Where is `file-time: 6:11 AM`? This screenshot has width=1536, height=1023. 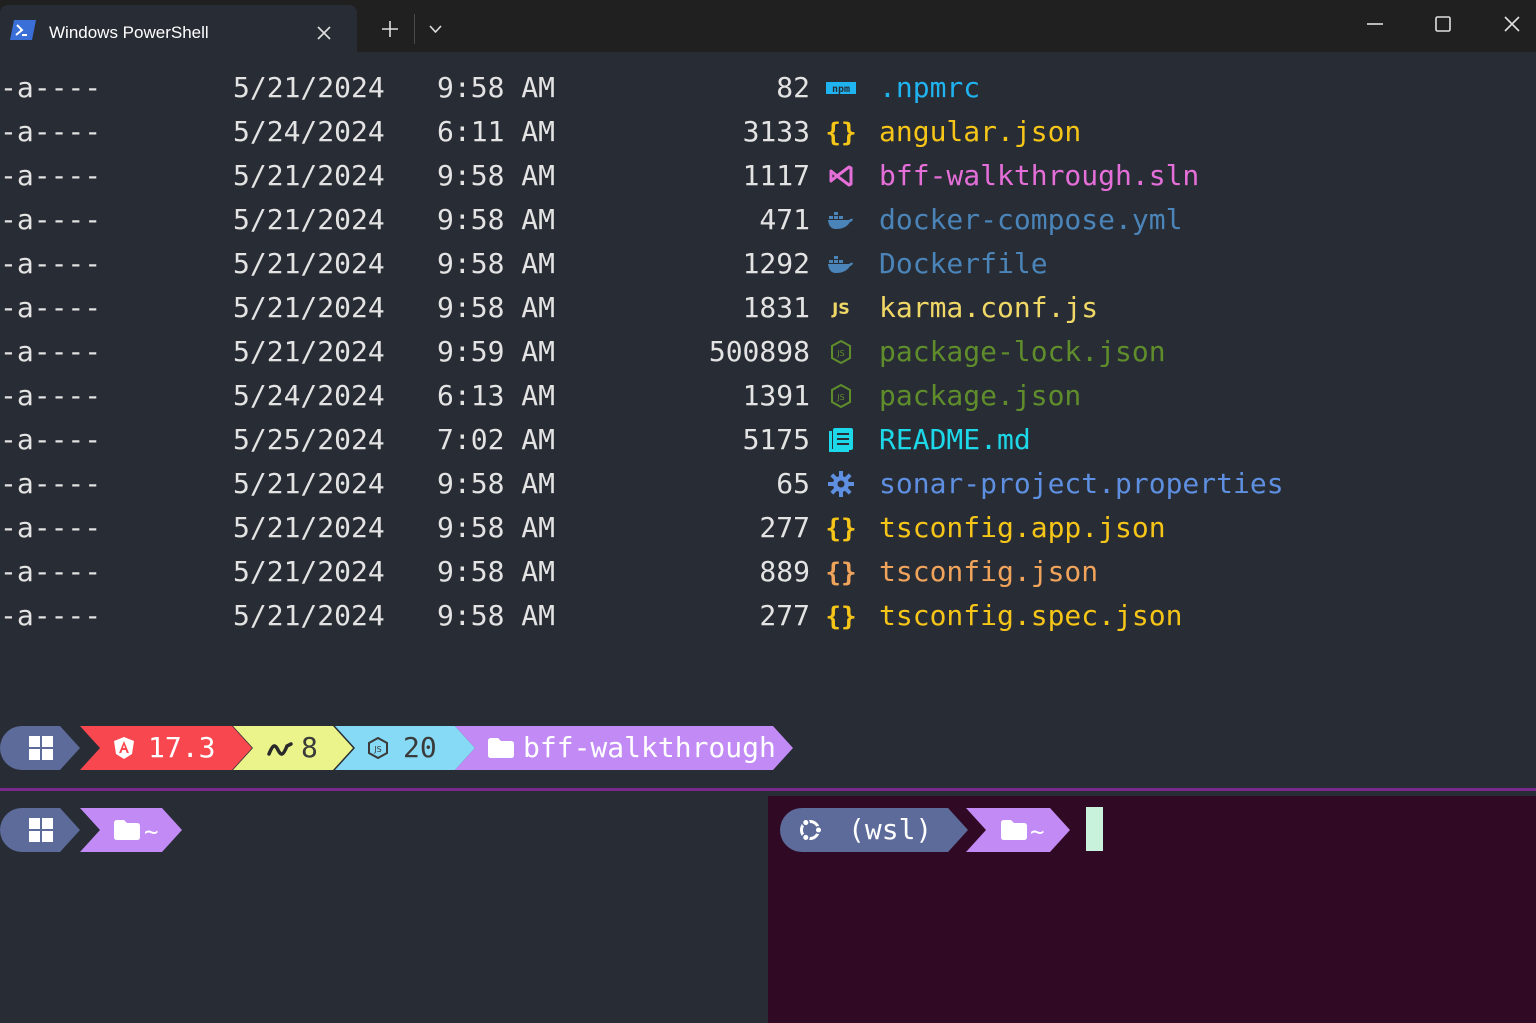 file-time: 6:11 AM is located at coordinates (496, 131).